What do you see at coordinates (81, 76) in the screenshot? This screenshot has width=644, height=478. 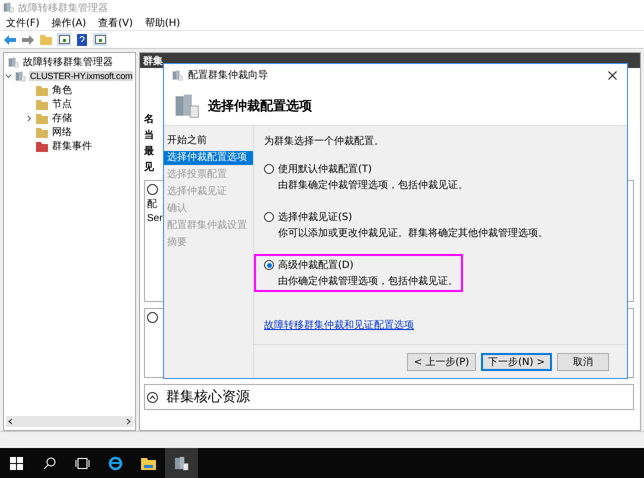 I see `tree-item: CLUSTER-HY.ixmsoft.com` at bounding box center [81, 76].